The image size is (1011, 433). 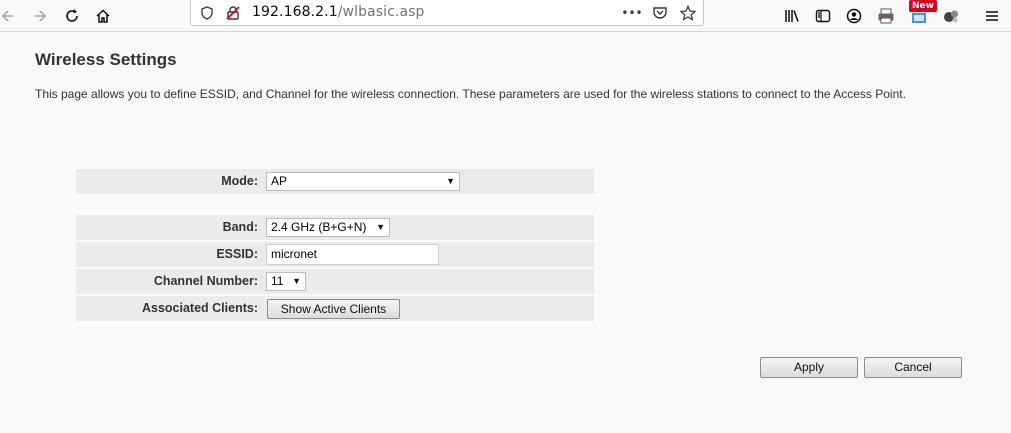 What do you see at coordinates (279, 181) in the screenshot?
I see `mode-select-value: AP` at bounding box center [279, 181].